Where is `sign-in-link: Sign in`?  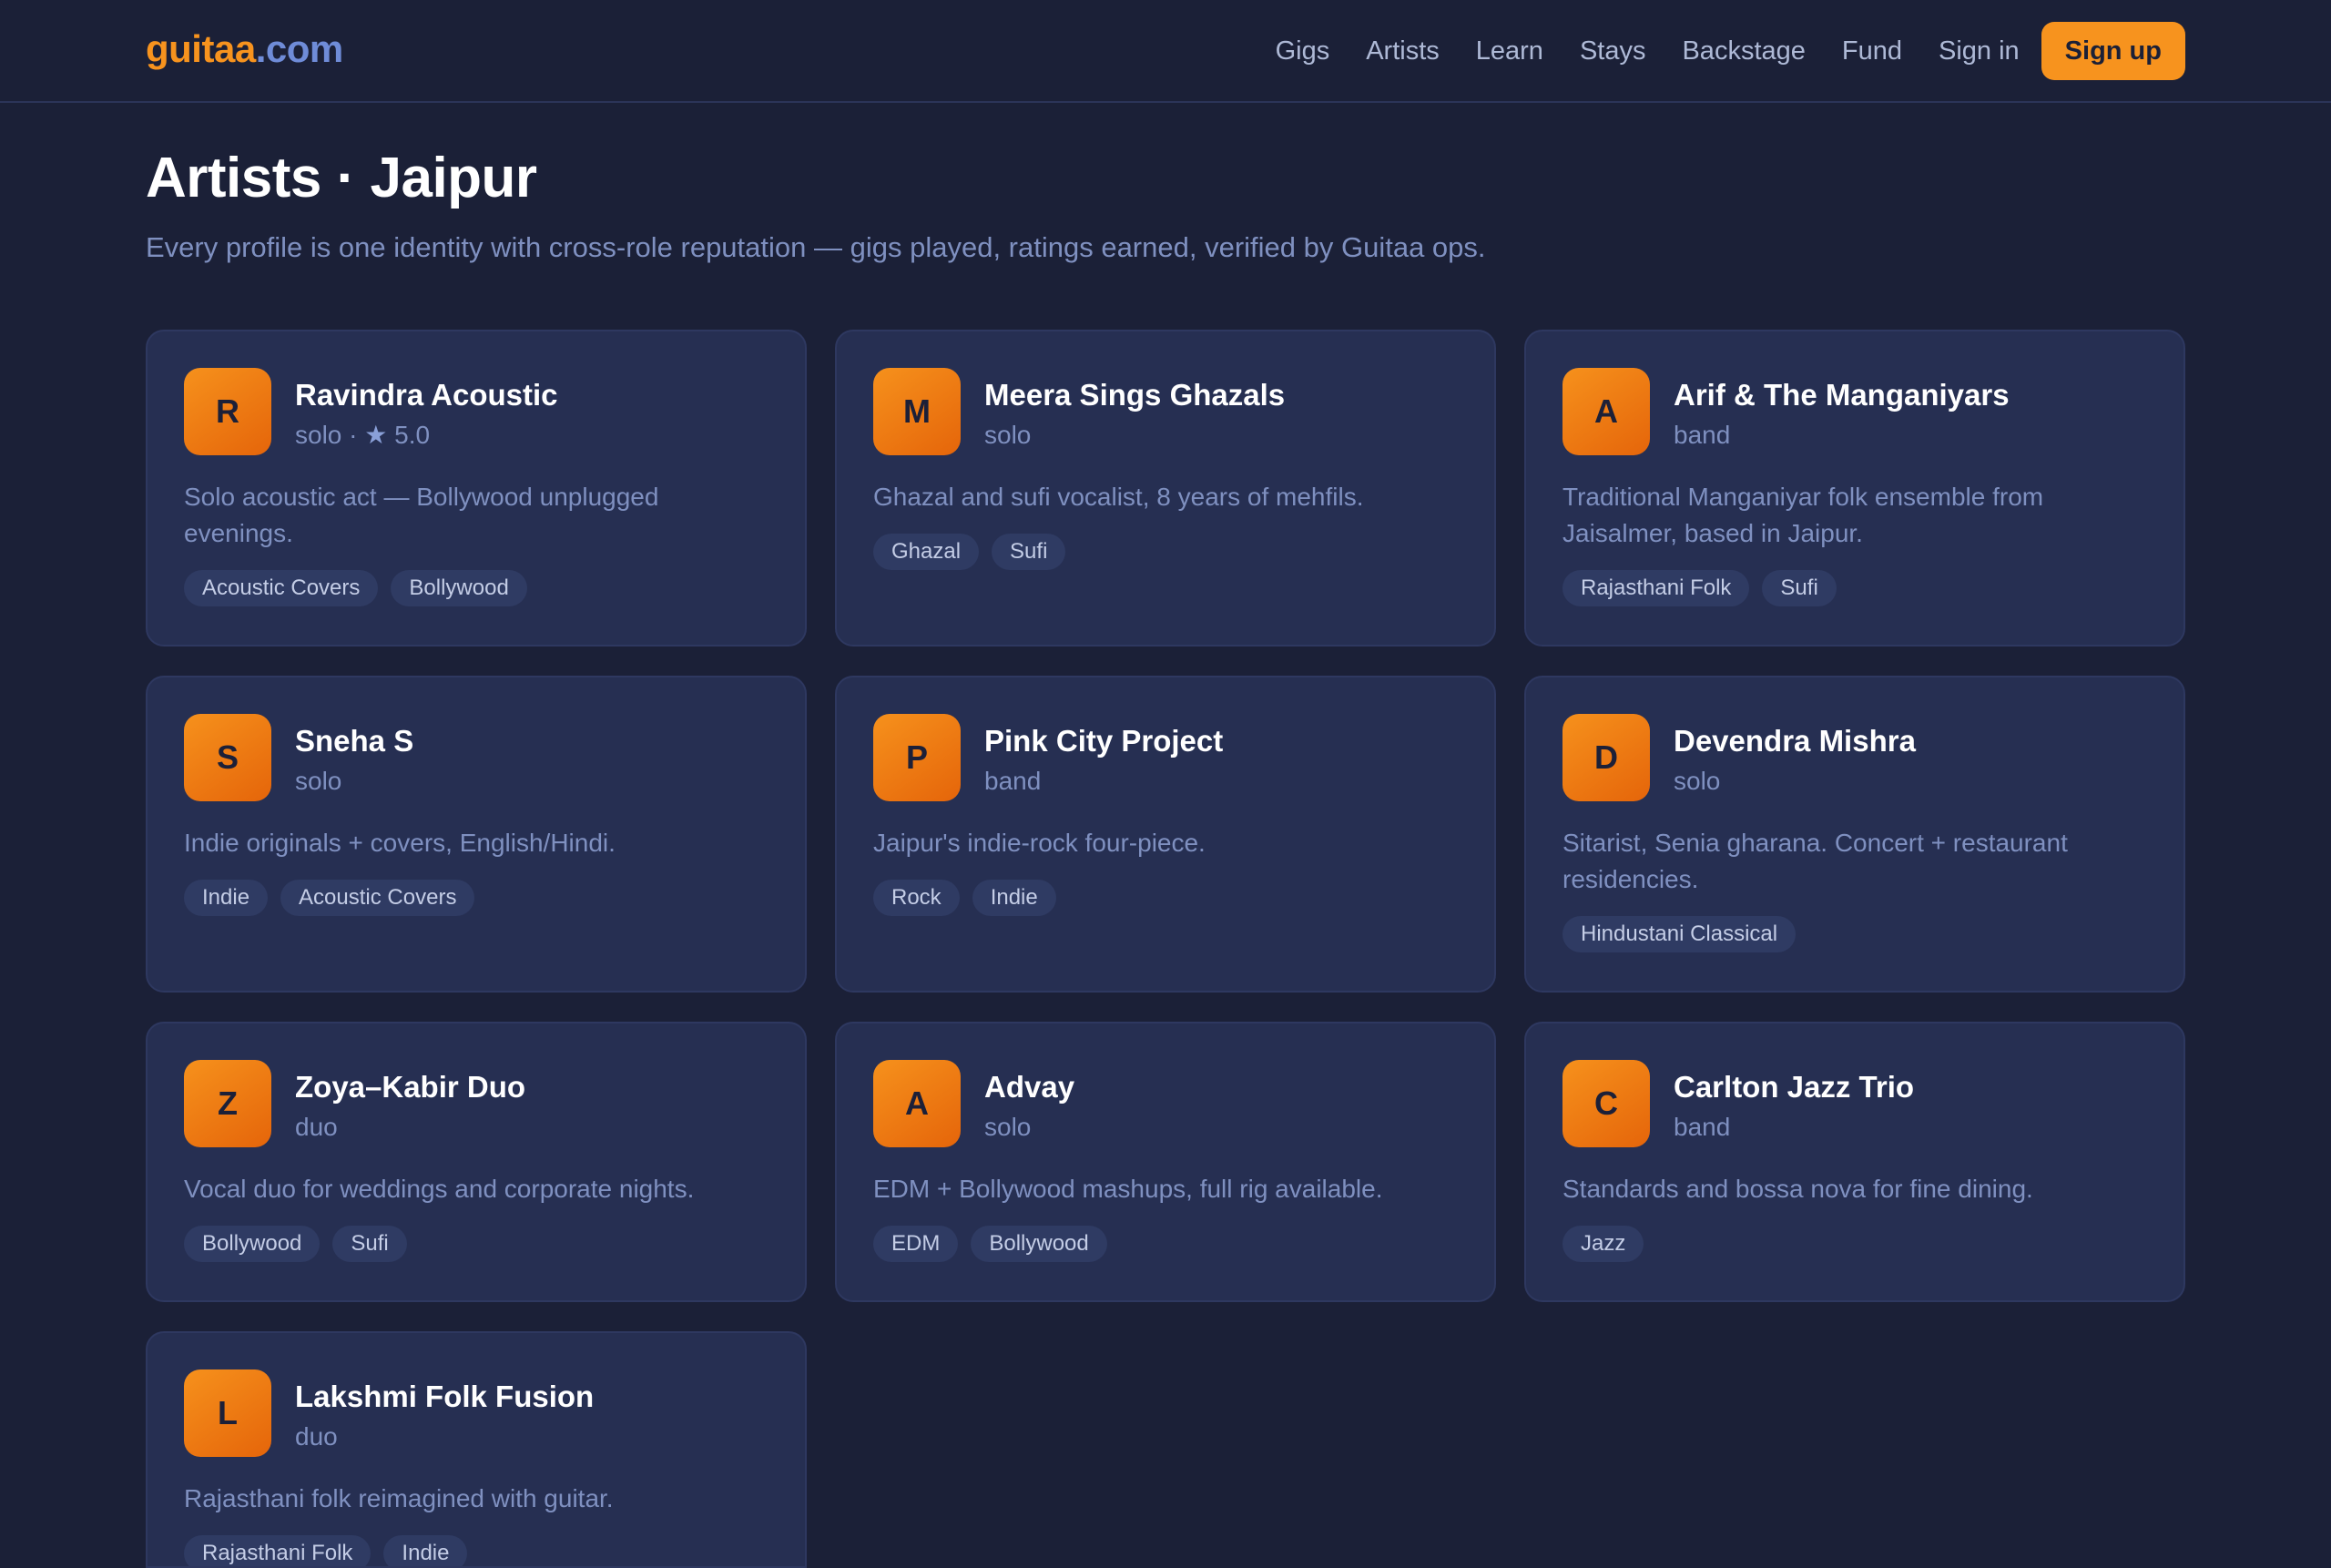 sign-in-link: Sign in is located at coordinates (1979, 51).